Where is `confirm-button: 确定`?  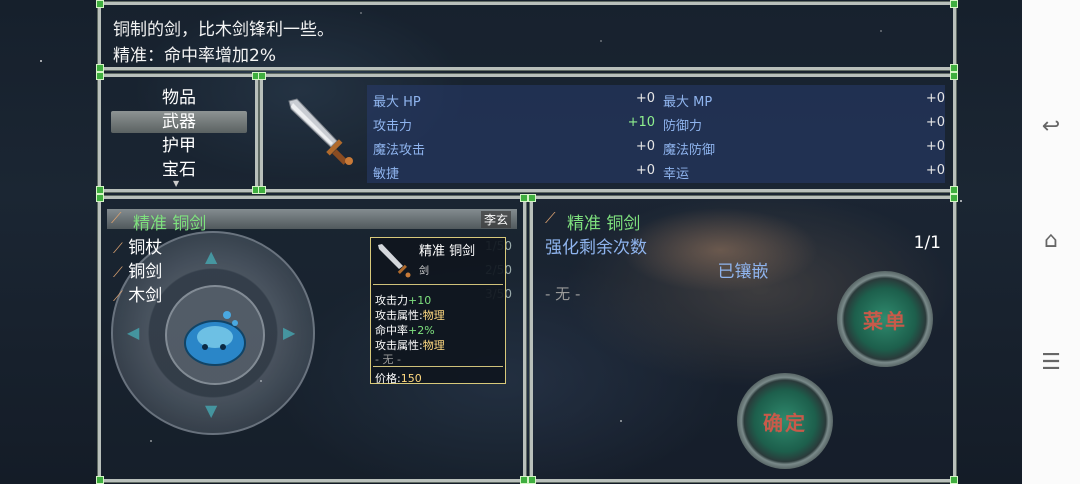
confirm-button: 确定 is located at coordinates (785, 421).